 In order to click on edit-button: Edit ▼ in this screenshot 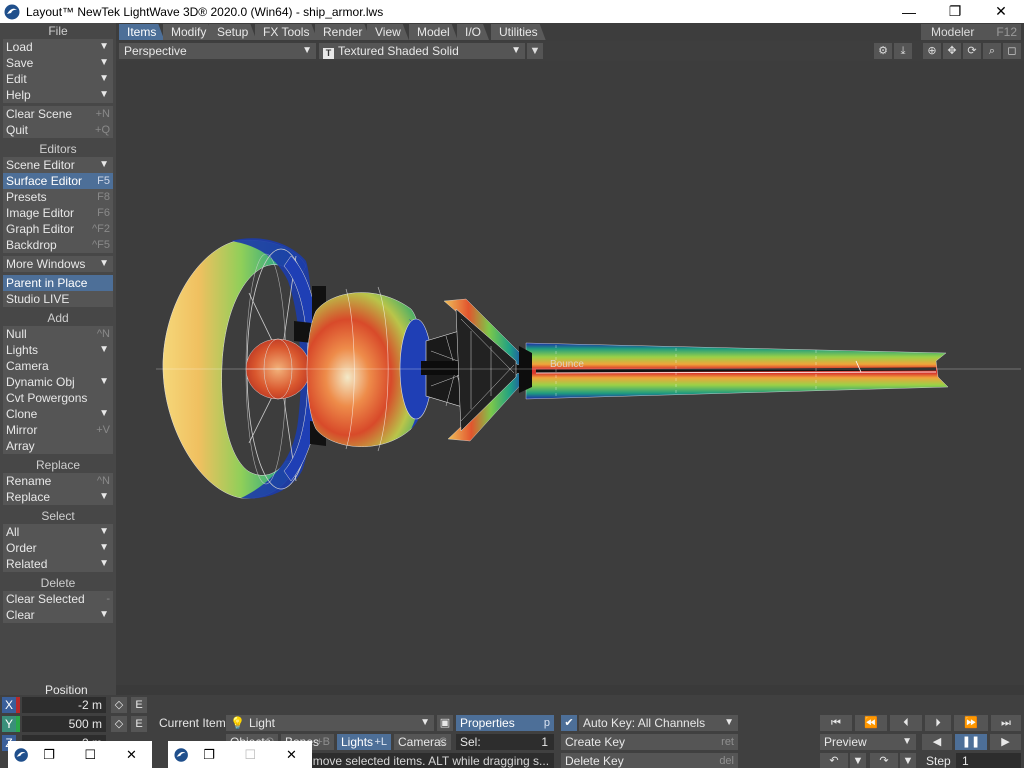, I will do `click(58, 79)`.